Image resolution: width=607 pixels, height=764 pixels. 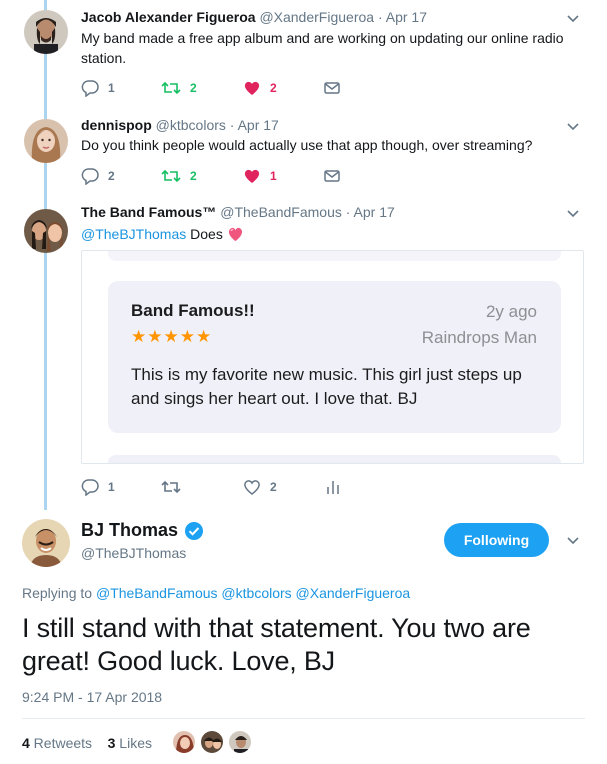 I want to click on review-title: Band Famous!!, so click(x=193, y=310).